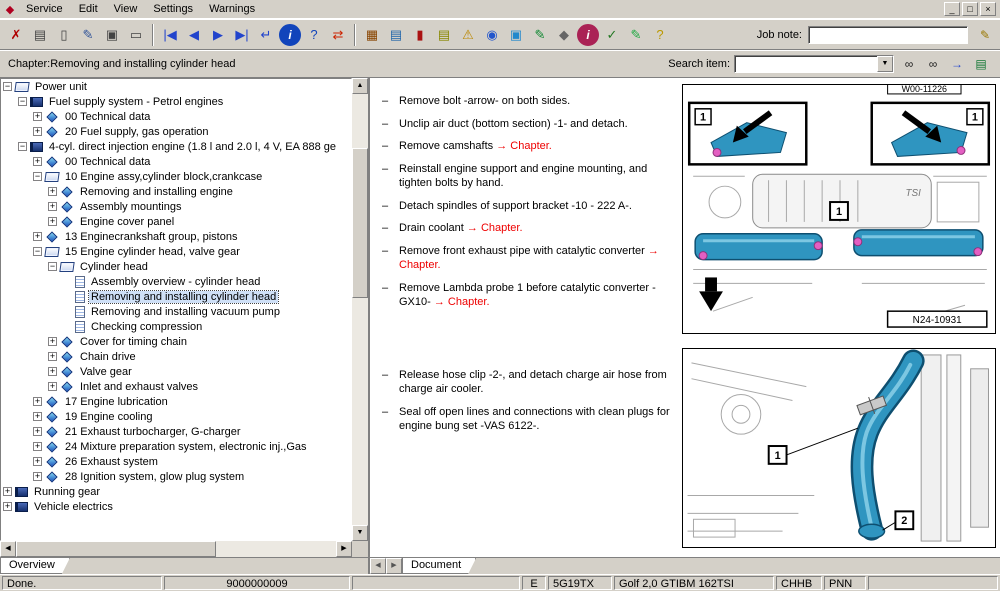 The height and width of the screenshot is (591, 1000). Describe the element at coordinates (35, 566) in the screenshot. I see `tab-overview: Overview` at that location.